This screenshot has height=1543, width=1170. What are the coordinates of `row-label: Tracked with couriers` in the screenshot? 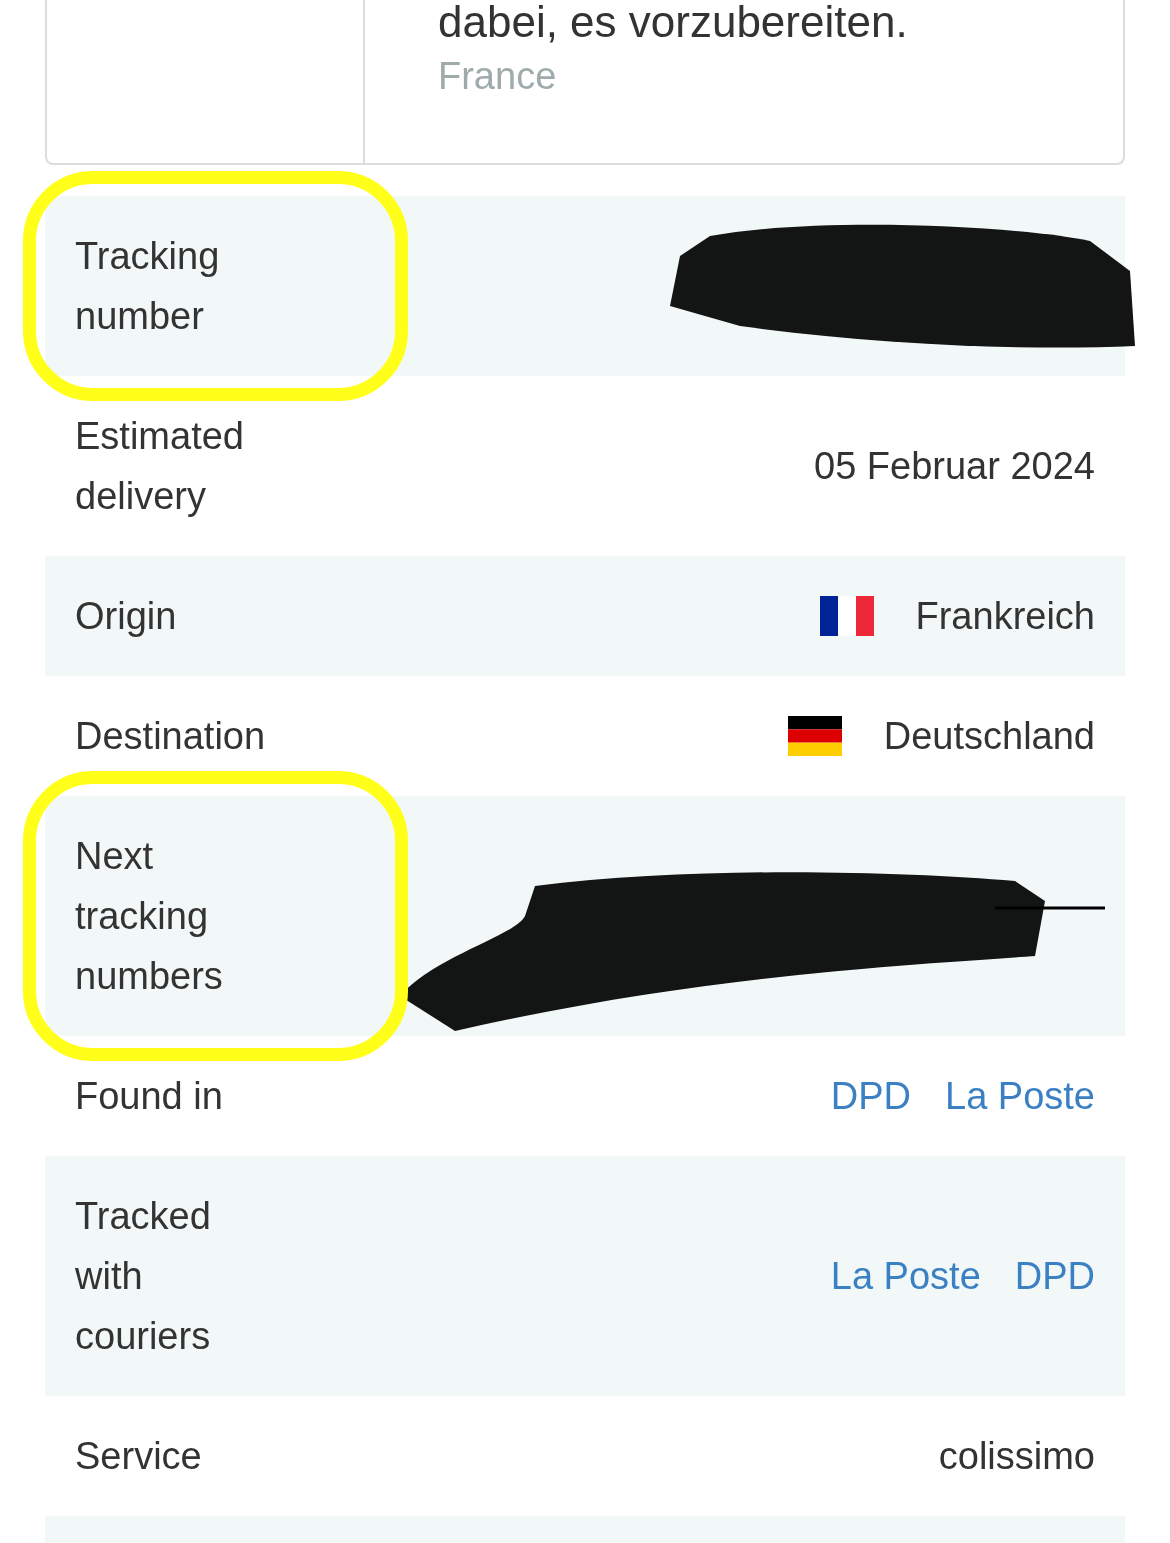 It's located at (143, 1276).